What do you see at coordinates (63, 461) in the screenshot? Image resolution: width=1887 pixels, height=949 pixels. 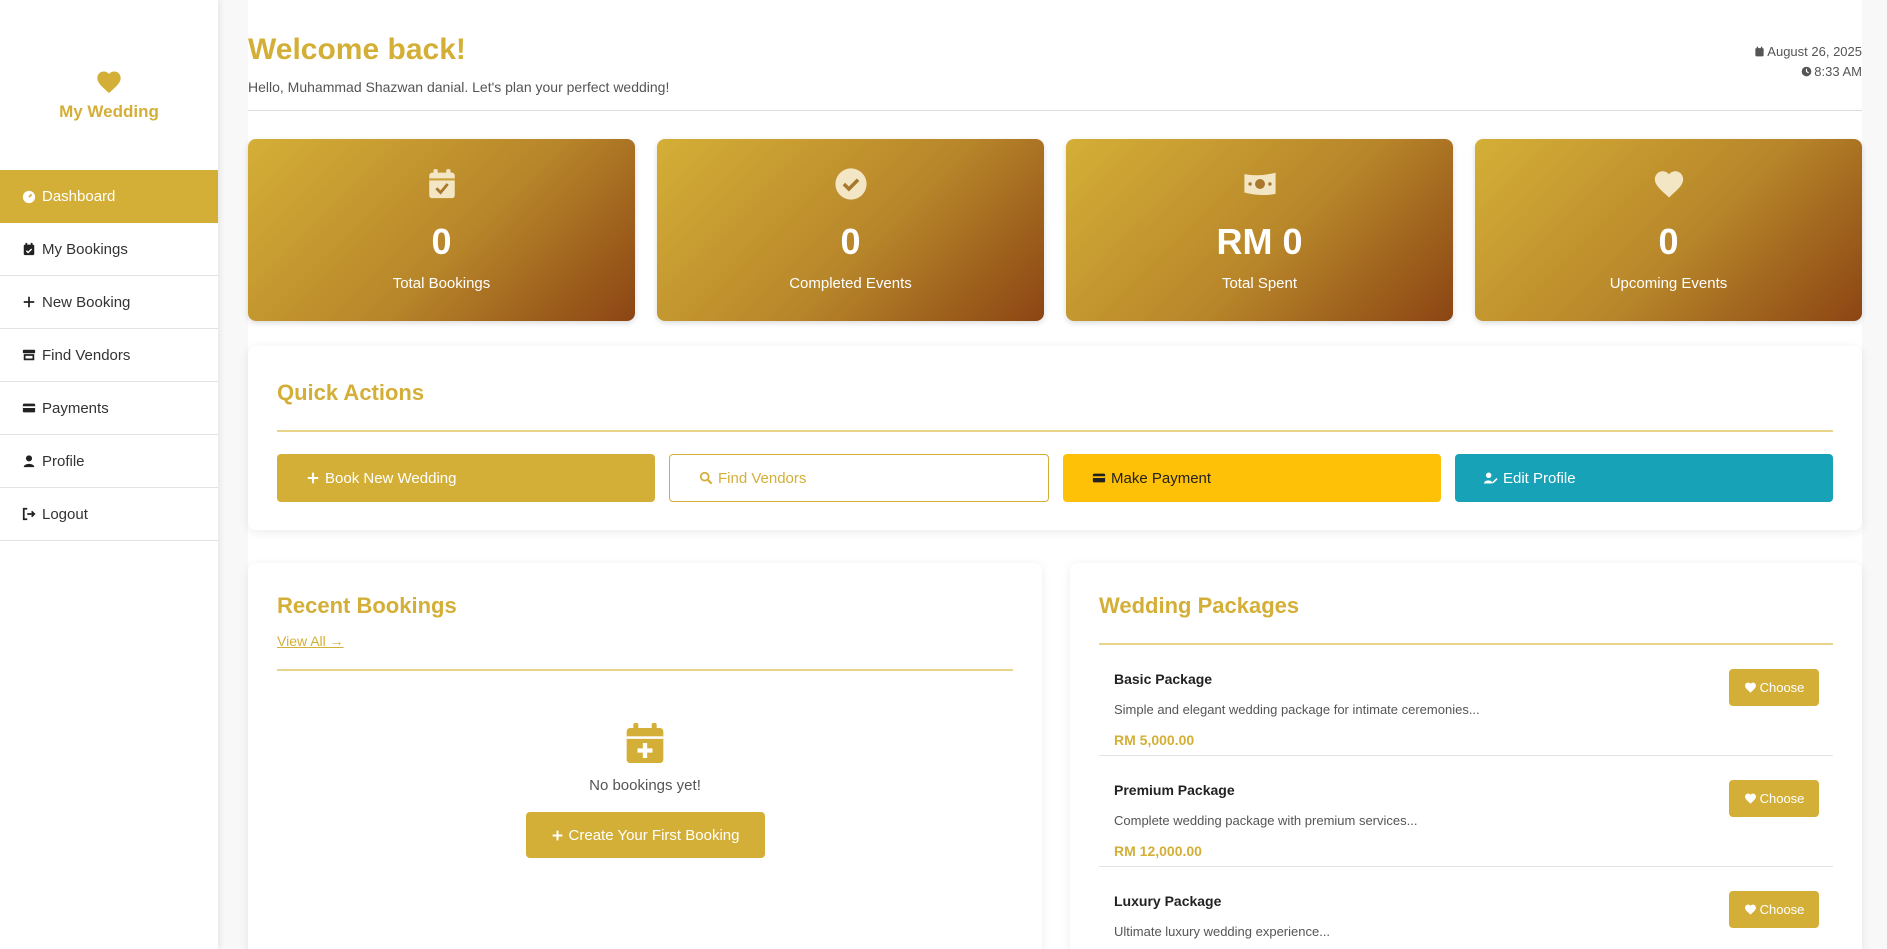 I see `sidebar-item-label: Profile` at bounding box center [63, 461].